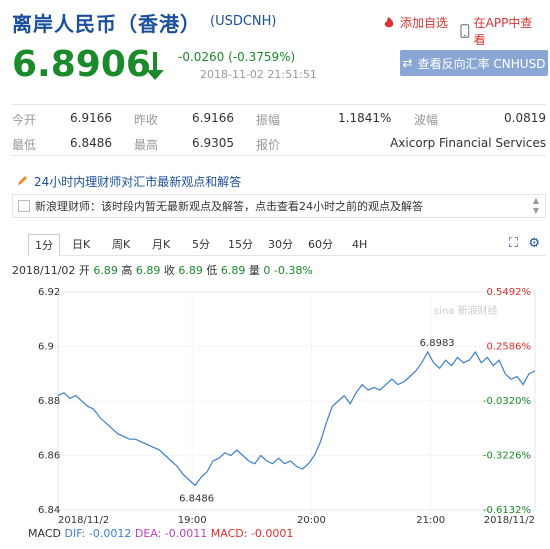 The height and width of the screenshot is (549, 550). I want to click on low-annotation: 6.8486, so click(196, 498).